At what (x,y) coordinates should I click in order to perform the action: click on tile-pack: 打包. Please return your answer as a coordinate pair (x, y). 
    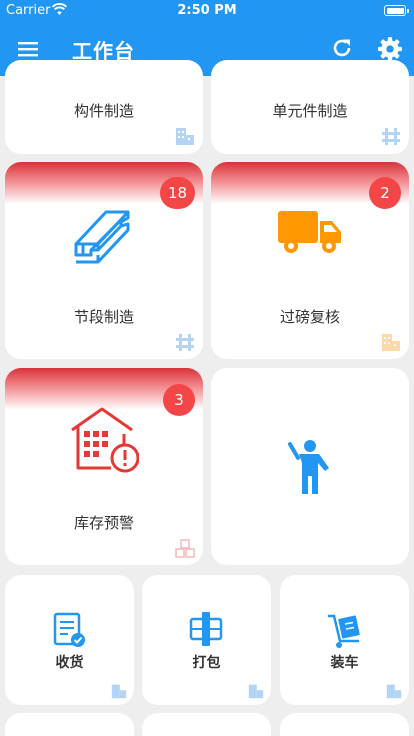
    Looking at the image, I should click on (206, 640).